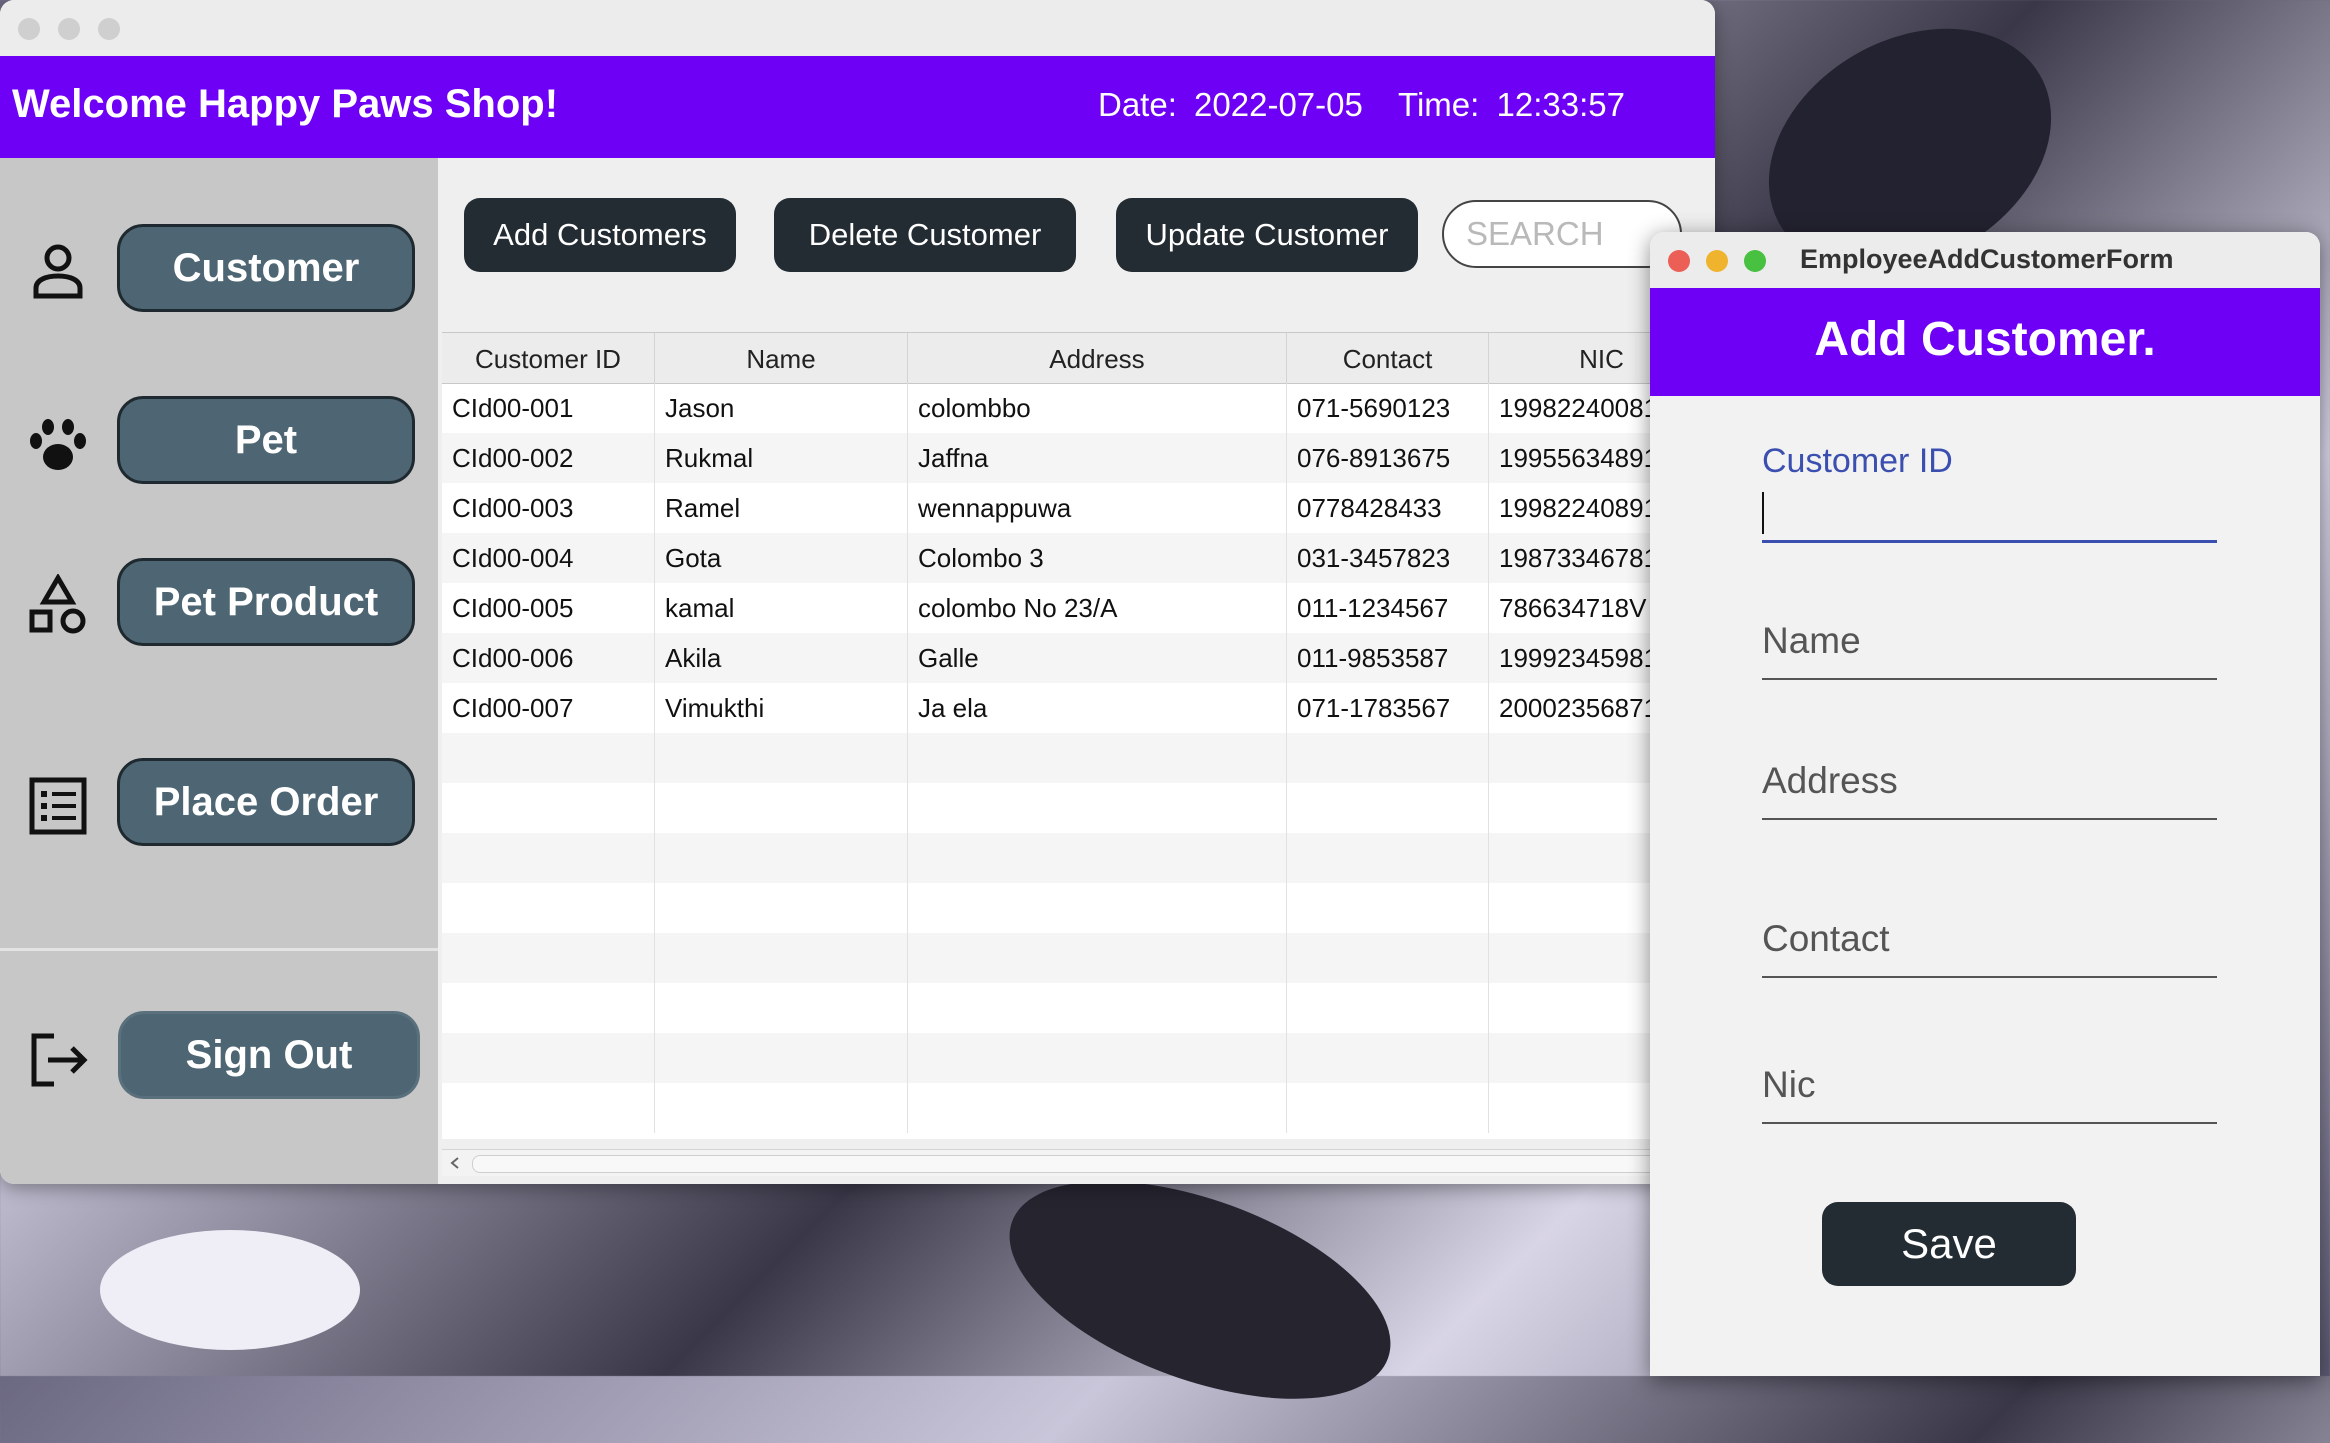 This screenshot has height=1443, width=2330. I want to click on scrollbar-thumb, so click(1073, 1164).